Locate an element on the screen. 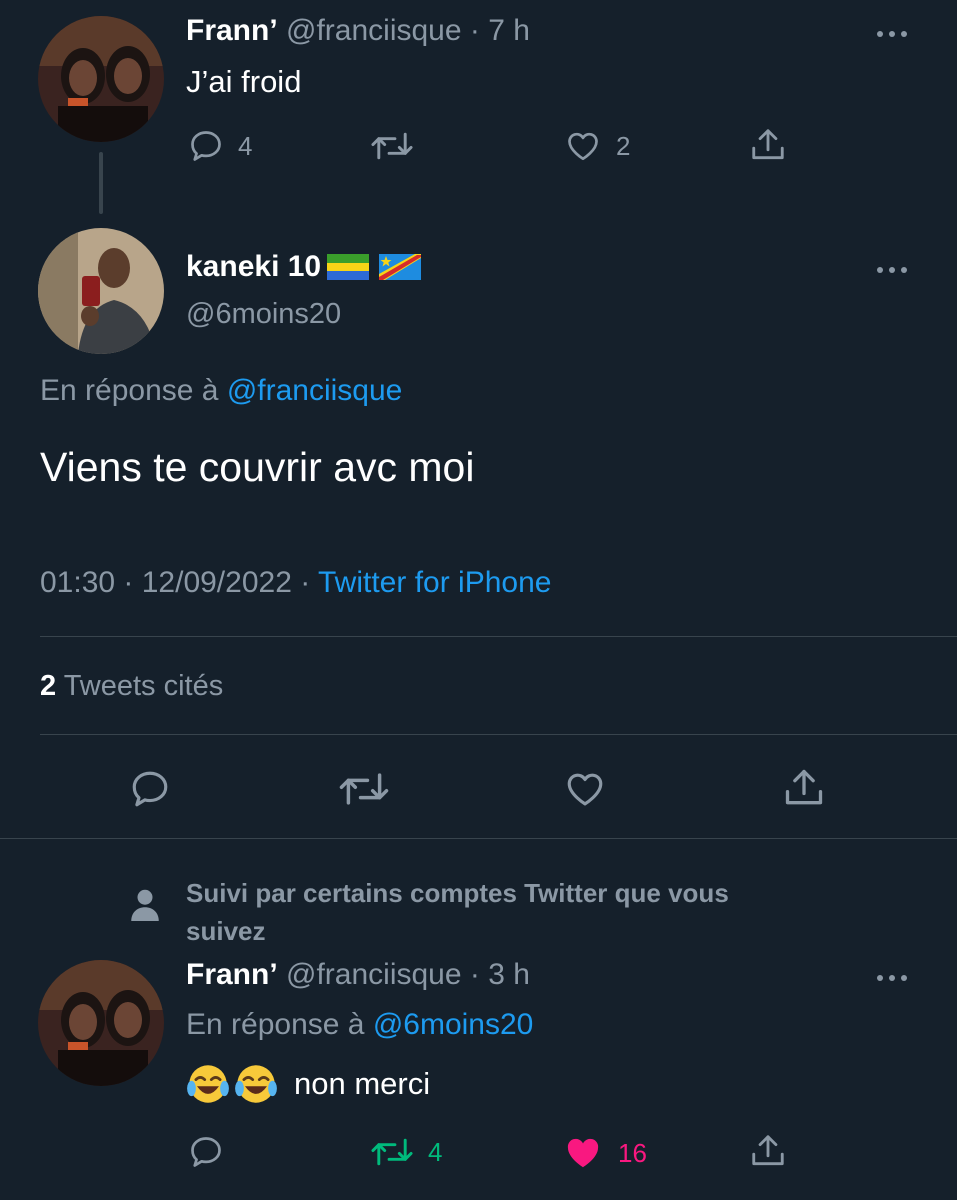  drc-flag-icon is located at coordinates (400, 267).